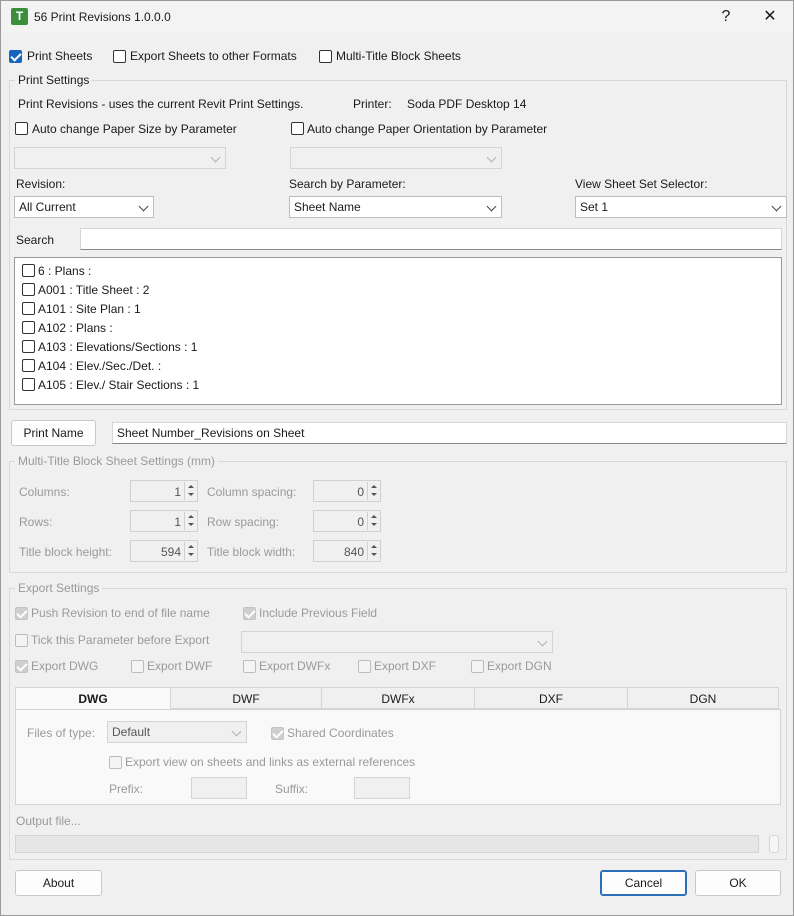  What do you see at coordinates (738, 883) in the screenshot?
I see `ok-button: OK` at bounding box center [738, 883].